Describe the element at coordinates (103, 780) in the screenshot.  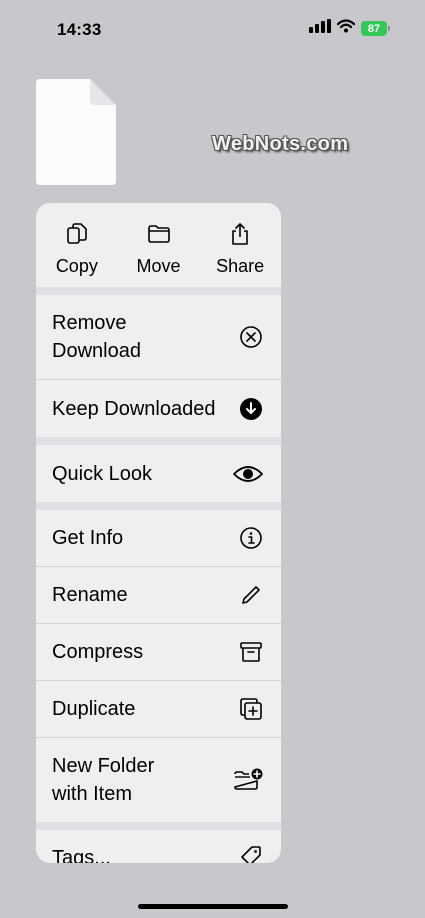
I see `new-folder-label: New Folder with Item` at that location.